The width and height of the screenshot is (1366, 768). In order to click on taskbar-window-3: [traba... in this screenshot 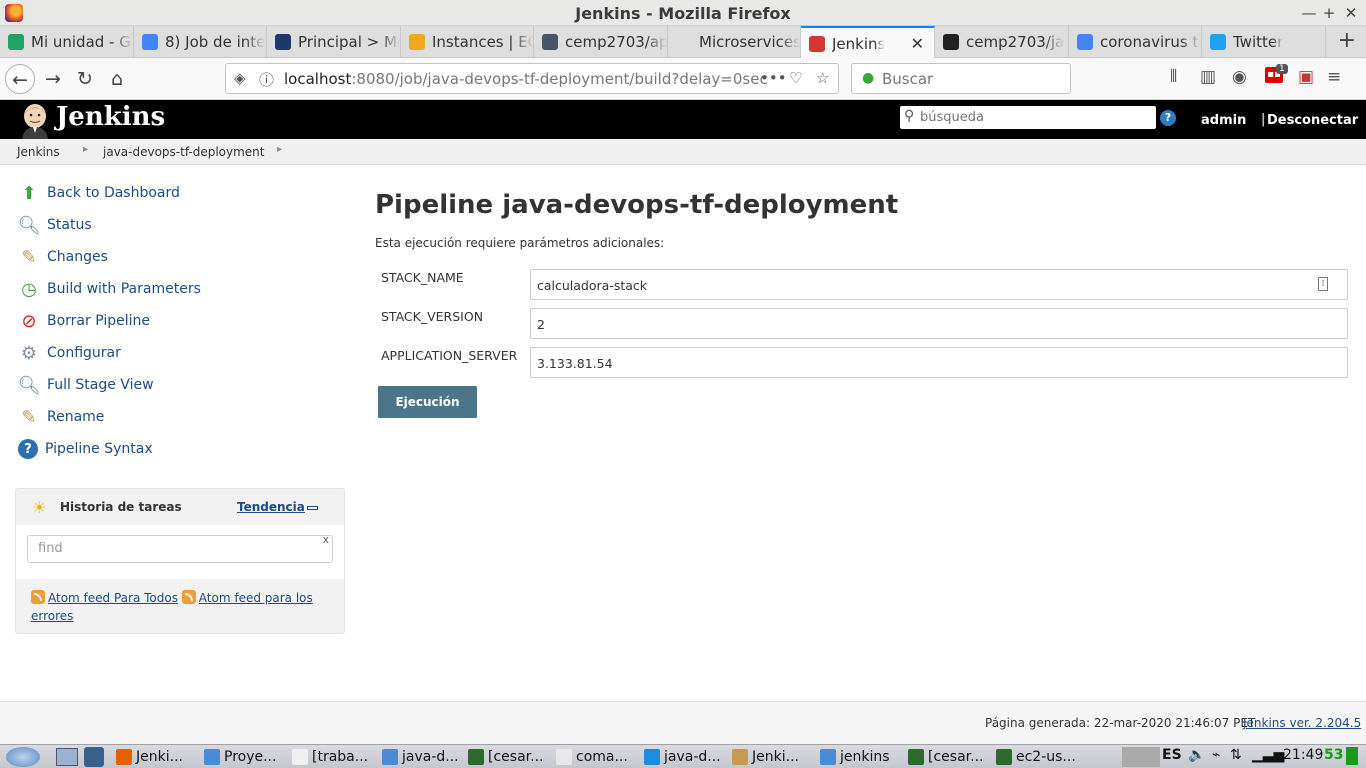, I will do `click(335, 757)`.